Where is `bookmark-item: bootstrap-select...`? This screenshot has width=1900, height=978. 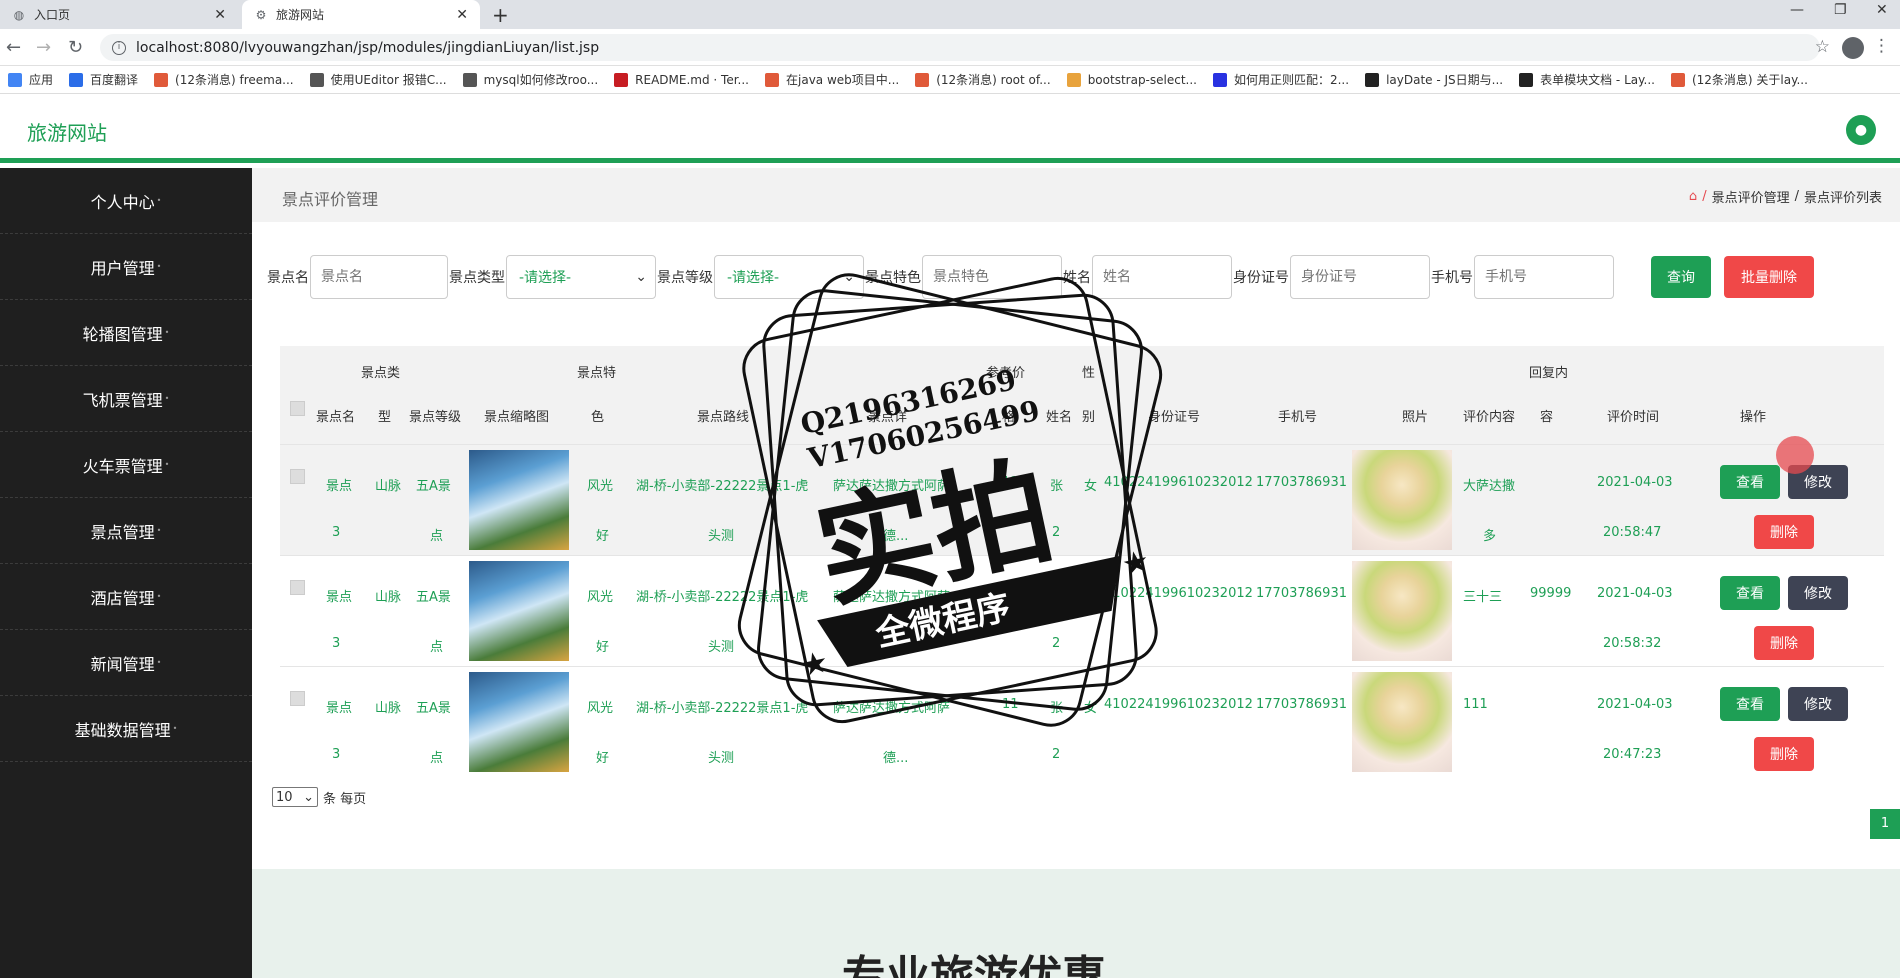
bookmark-item: bootstrap-select... is located at coordinates (1131, 79).